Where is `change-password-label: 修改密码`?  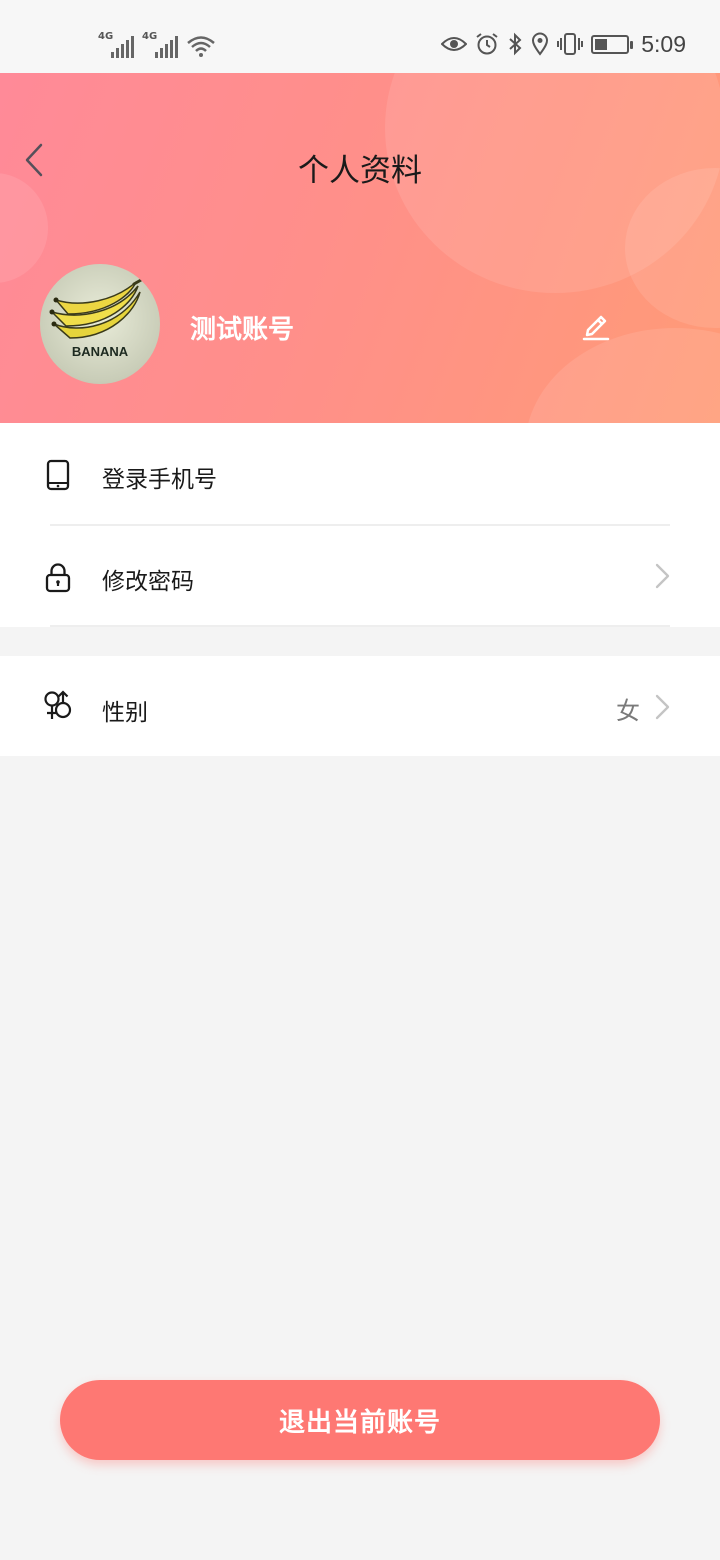 change-password-label: 修改密码 is located at coordinates (148, 582).